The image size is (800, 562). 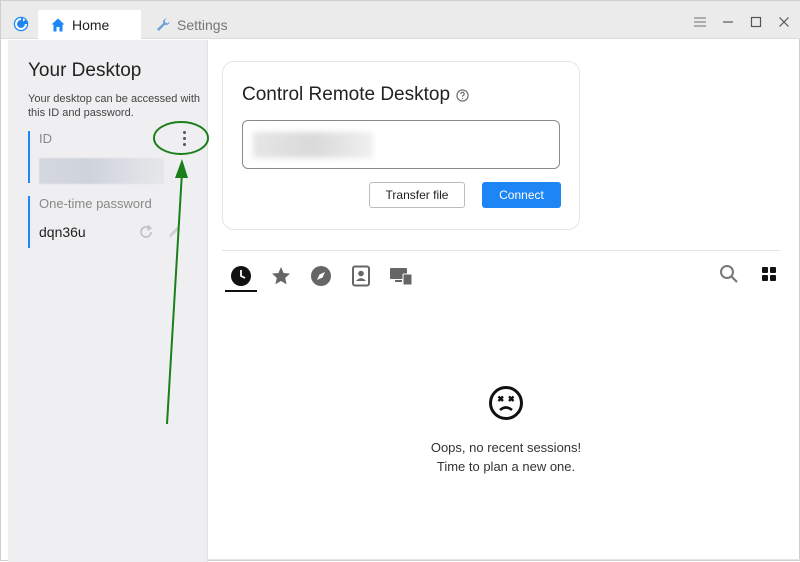 I want to click on password-value: dqn36u, so click(x=62, y=232).